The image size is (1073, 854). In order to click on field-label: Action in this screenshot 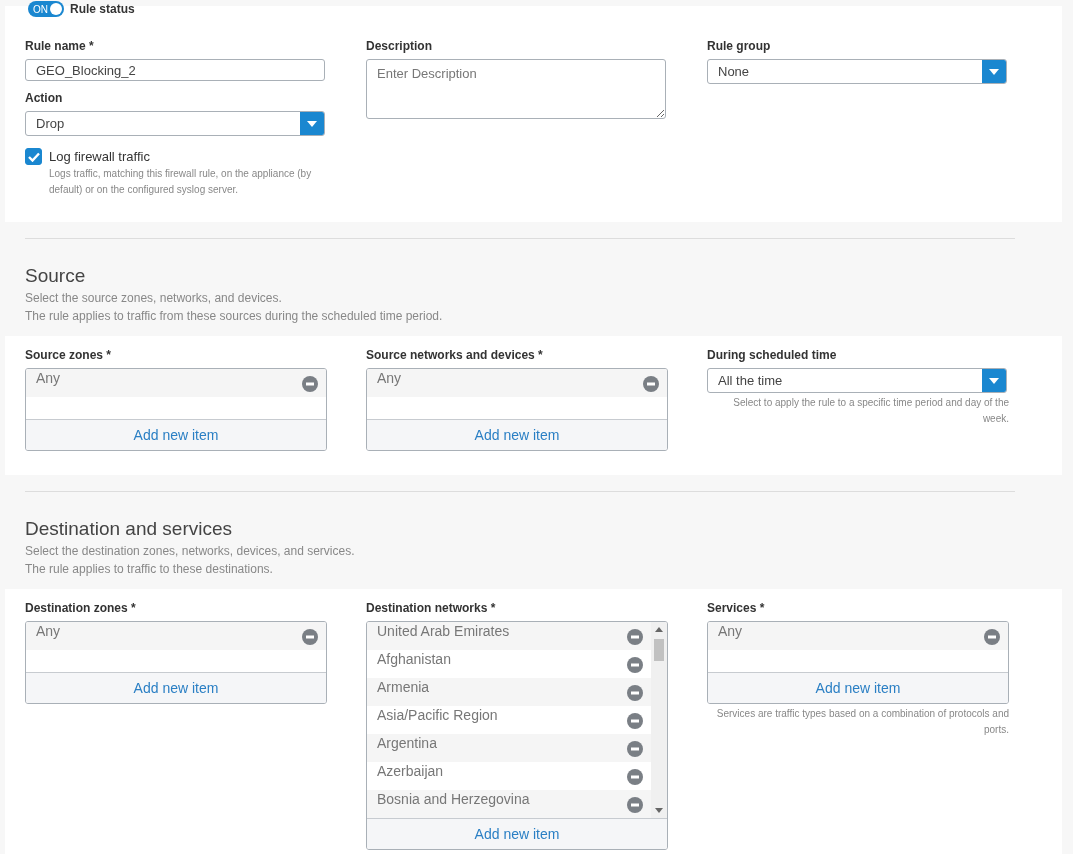, I will do `click(44, 98)`.